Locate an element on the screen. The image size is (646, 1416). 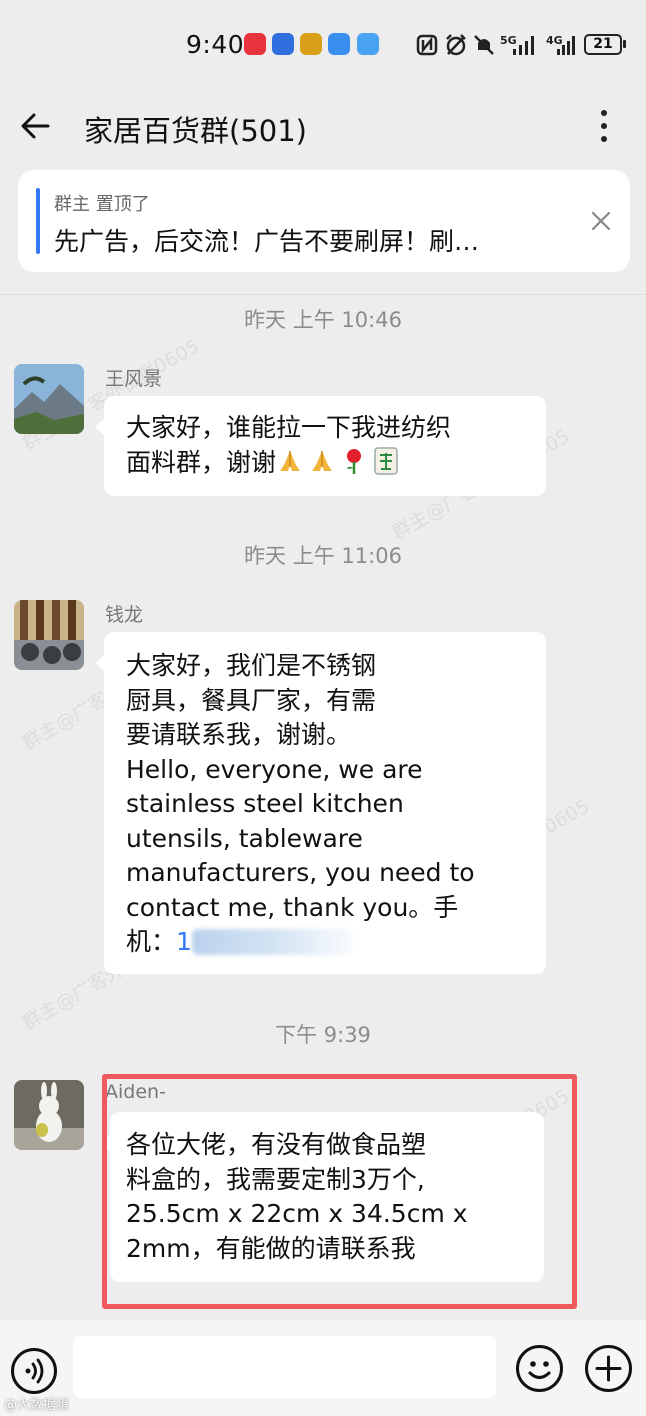
footer-watermark: @大数据猎 is located at coordinates (37, 1405).